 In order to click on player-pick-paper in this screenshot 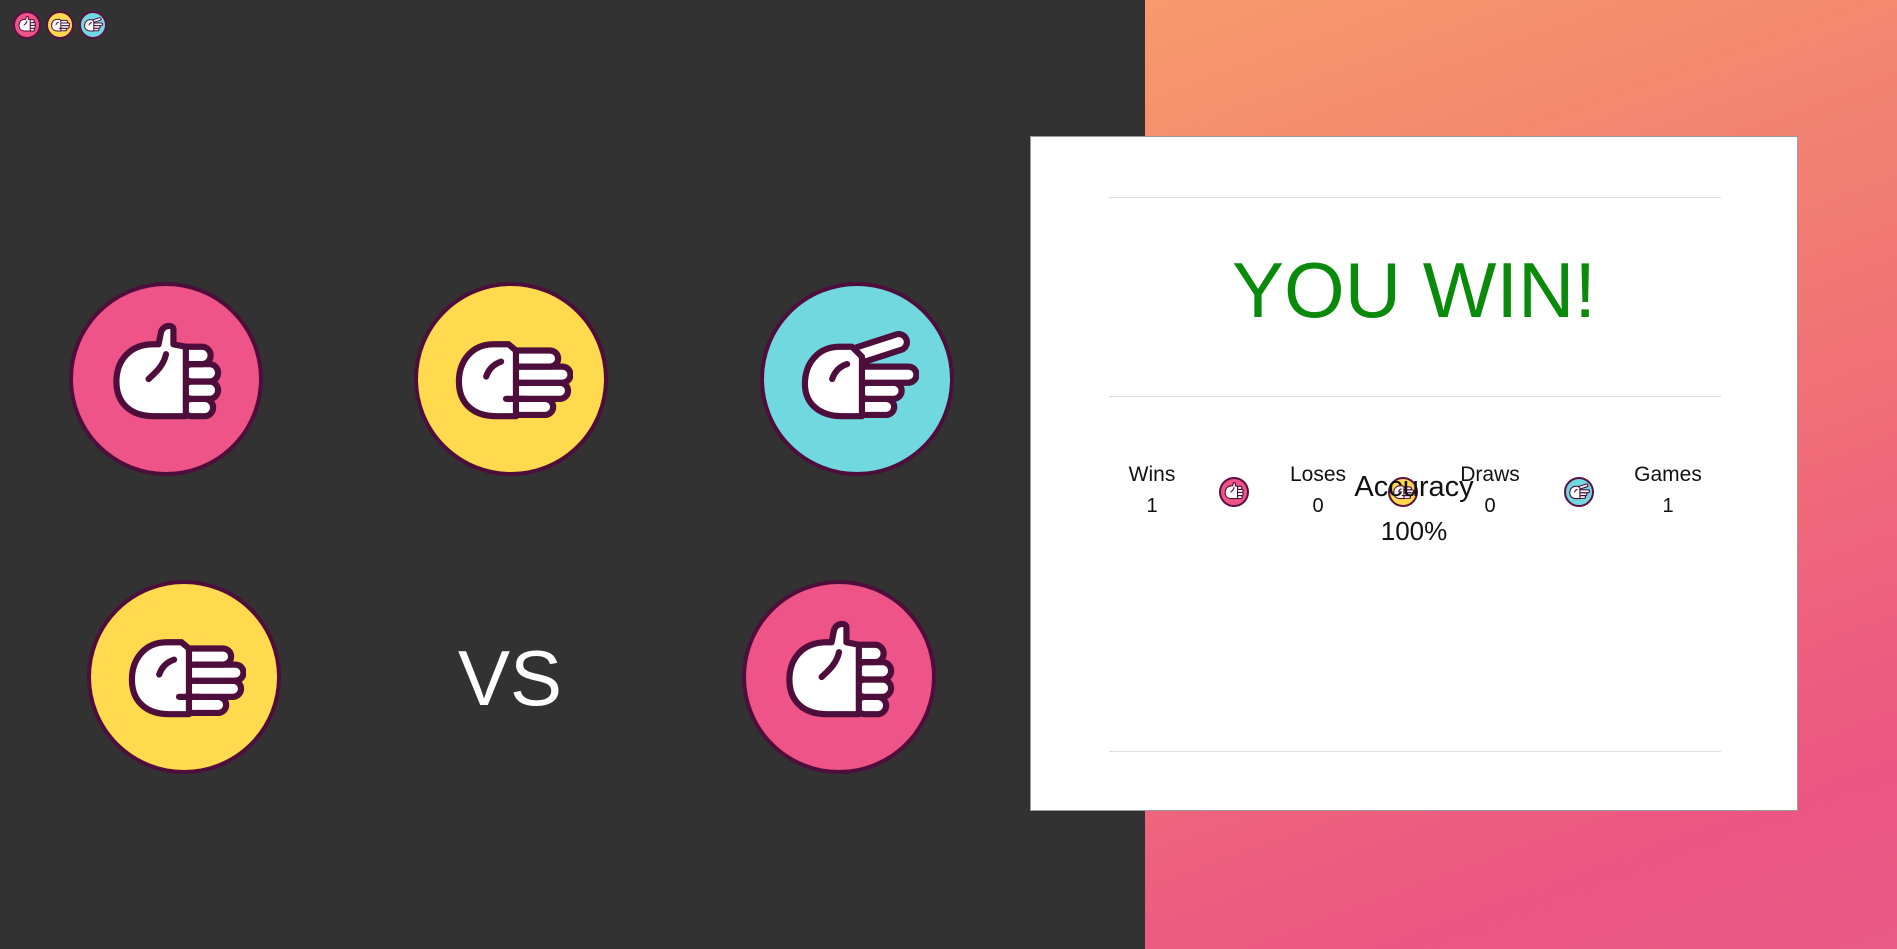, I will do `click(184, 677)`.